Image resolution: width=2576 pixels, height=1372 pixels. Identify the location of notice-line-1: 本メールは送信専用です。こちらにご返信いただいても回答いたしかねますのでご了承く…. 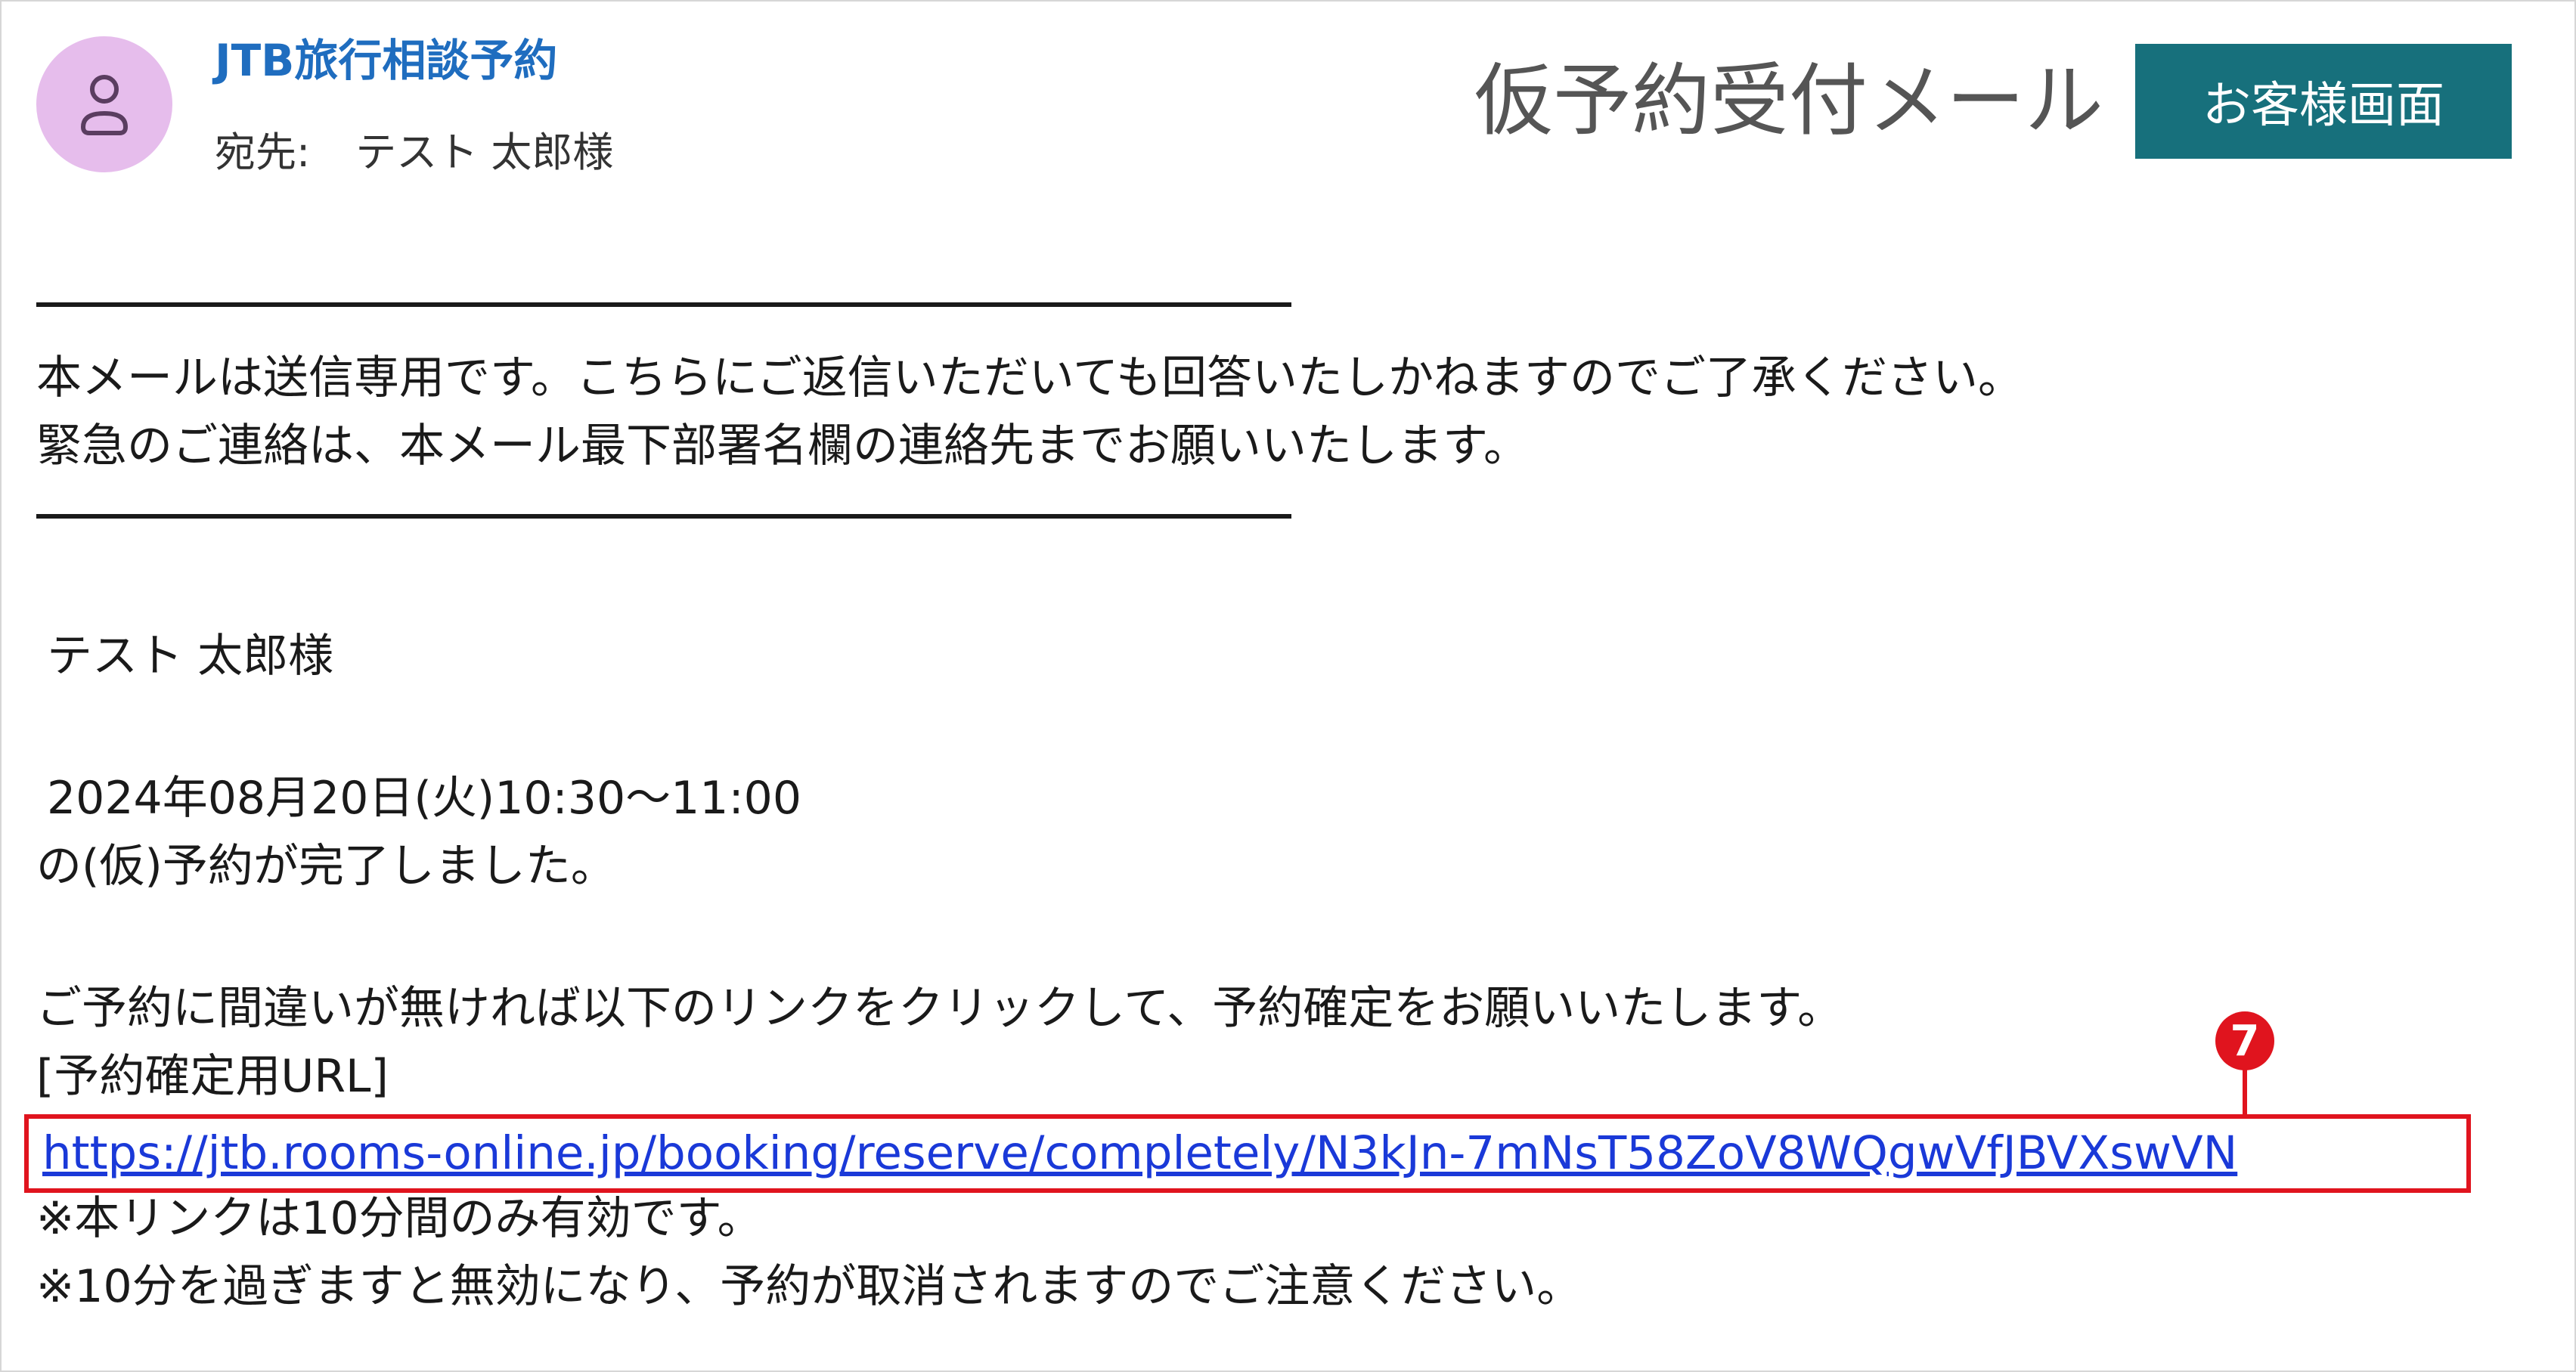
(1029, 378).